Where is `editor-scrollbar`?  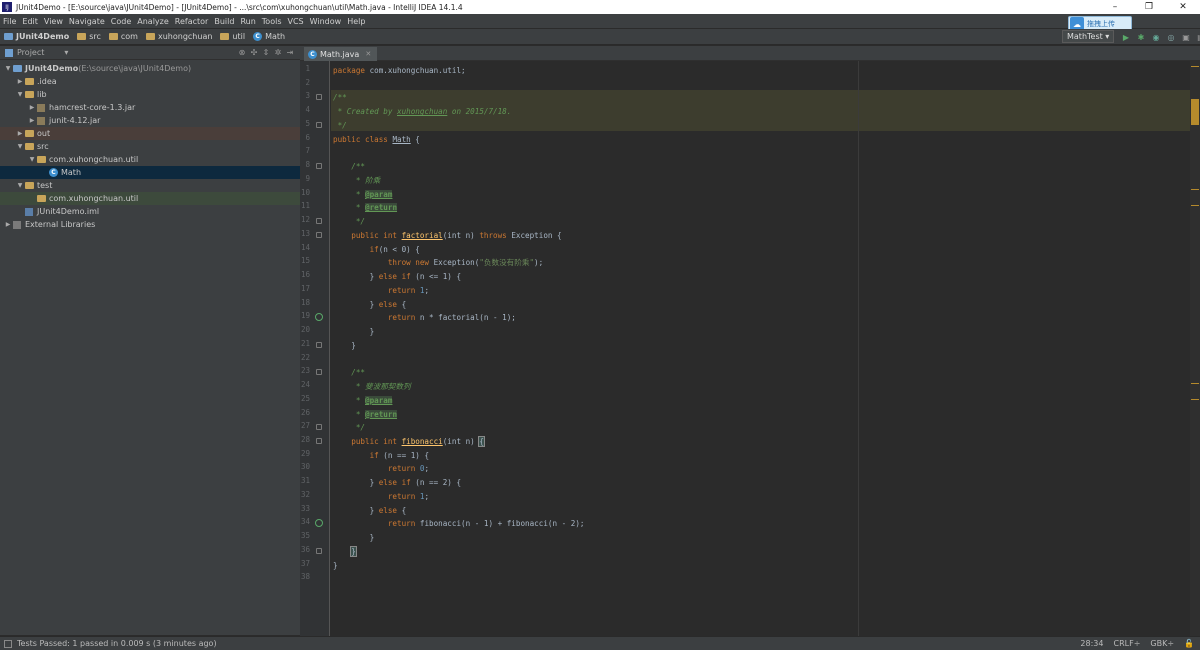 editor-scrollbar is located at coordinates (1195, 348).